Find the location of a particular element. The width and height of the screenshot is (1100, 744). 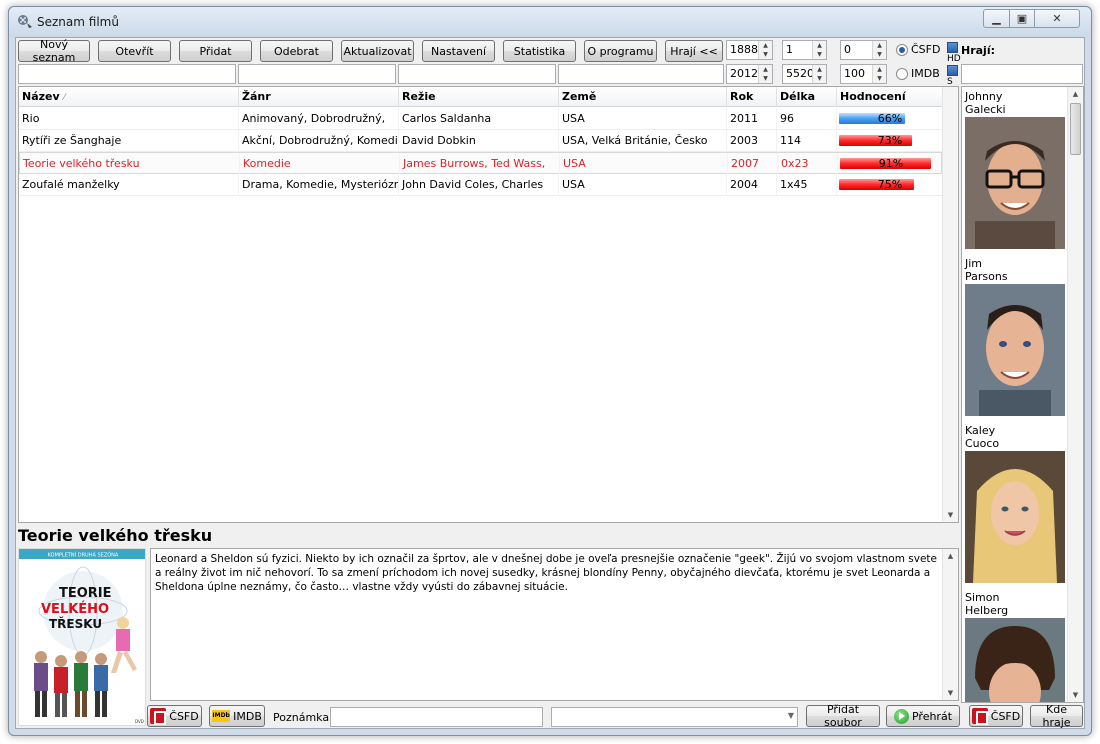

cell-rating: 91% is located at coordinates (891, 163).